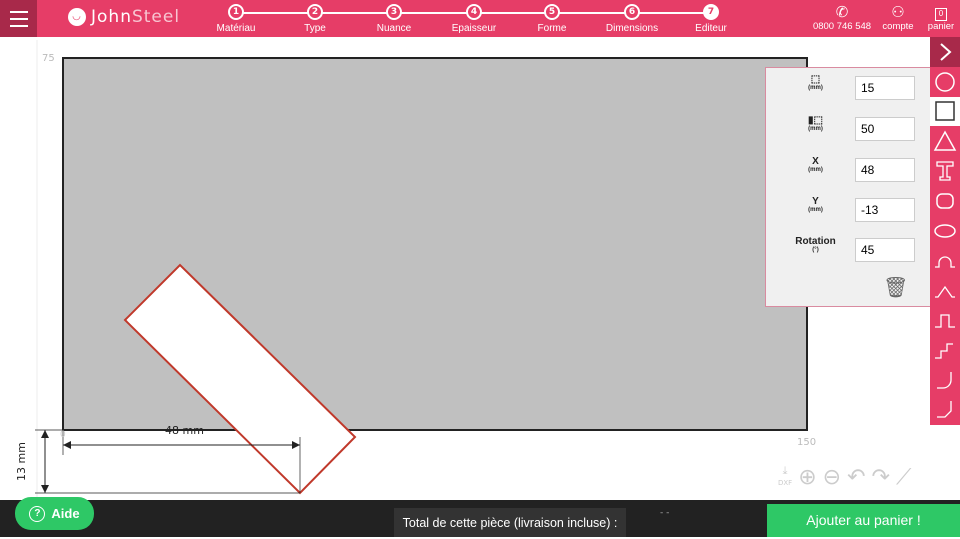 This screenshot has width=960, height=539. I want to click on width-label: ▮⬚ (mm), so click(815, 123).